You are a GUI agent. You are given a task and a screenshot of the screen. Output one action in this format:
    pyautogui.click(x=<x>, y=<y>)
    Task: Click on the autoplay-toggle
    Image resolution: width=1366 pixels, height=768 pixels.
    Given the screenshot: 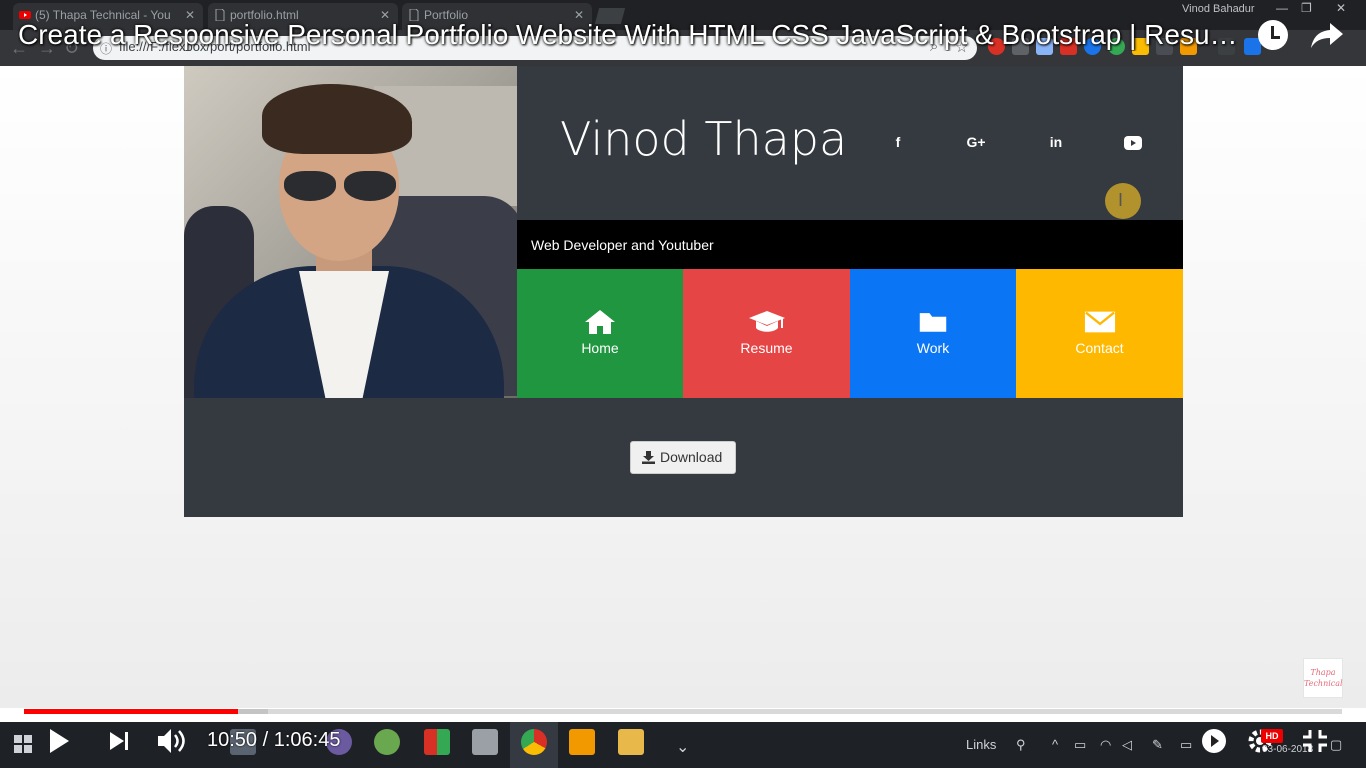 What is the action you would take?
    pyautogui.click(x=1214, y=741)
    